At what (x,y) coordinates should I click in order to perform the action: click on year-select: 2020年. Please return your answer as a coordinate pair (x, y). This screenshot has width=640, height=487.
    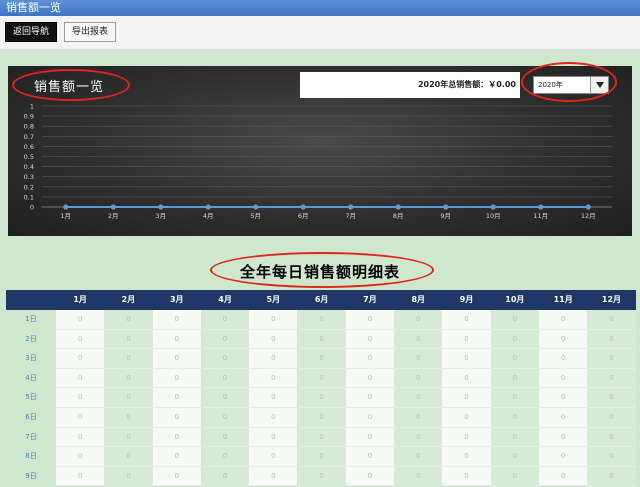
    Looking at the image, I should click on (571, 85).